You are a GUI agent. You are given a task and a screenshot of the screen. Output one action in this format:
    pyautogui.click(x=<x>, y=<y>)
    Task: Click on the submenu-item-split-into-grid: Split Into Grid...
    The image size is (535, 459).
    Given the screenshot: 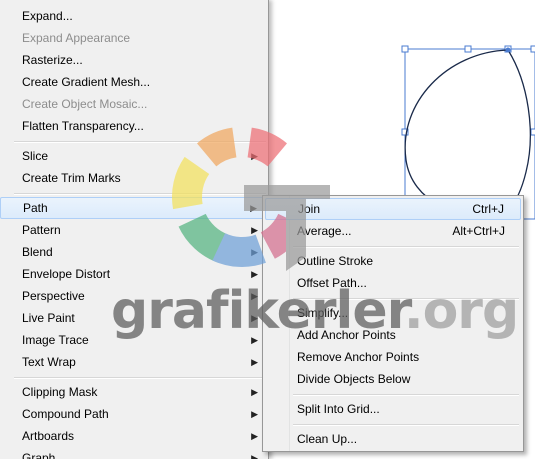 What is the action you would take?
    pyautogui.click(x=393, y=409)
    